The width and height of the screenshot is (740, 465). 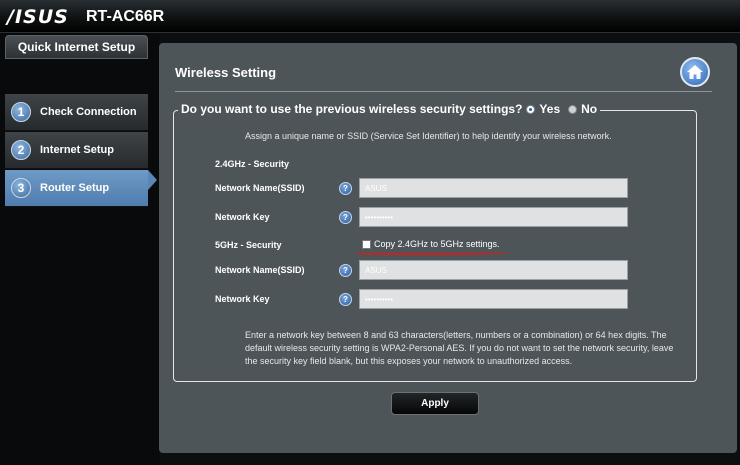 I want to click on sidebar-step-internet-setup: 2 Internet Setup, so click(x=76, y=150).